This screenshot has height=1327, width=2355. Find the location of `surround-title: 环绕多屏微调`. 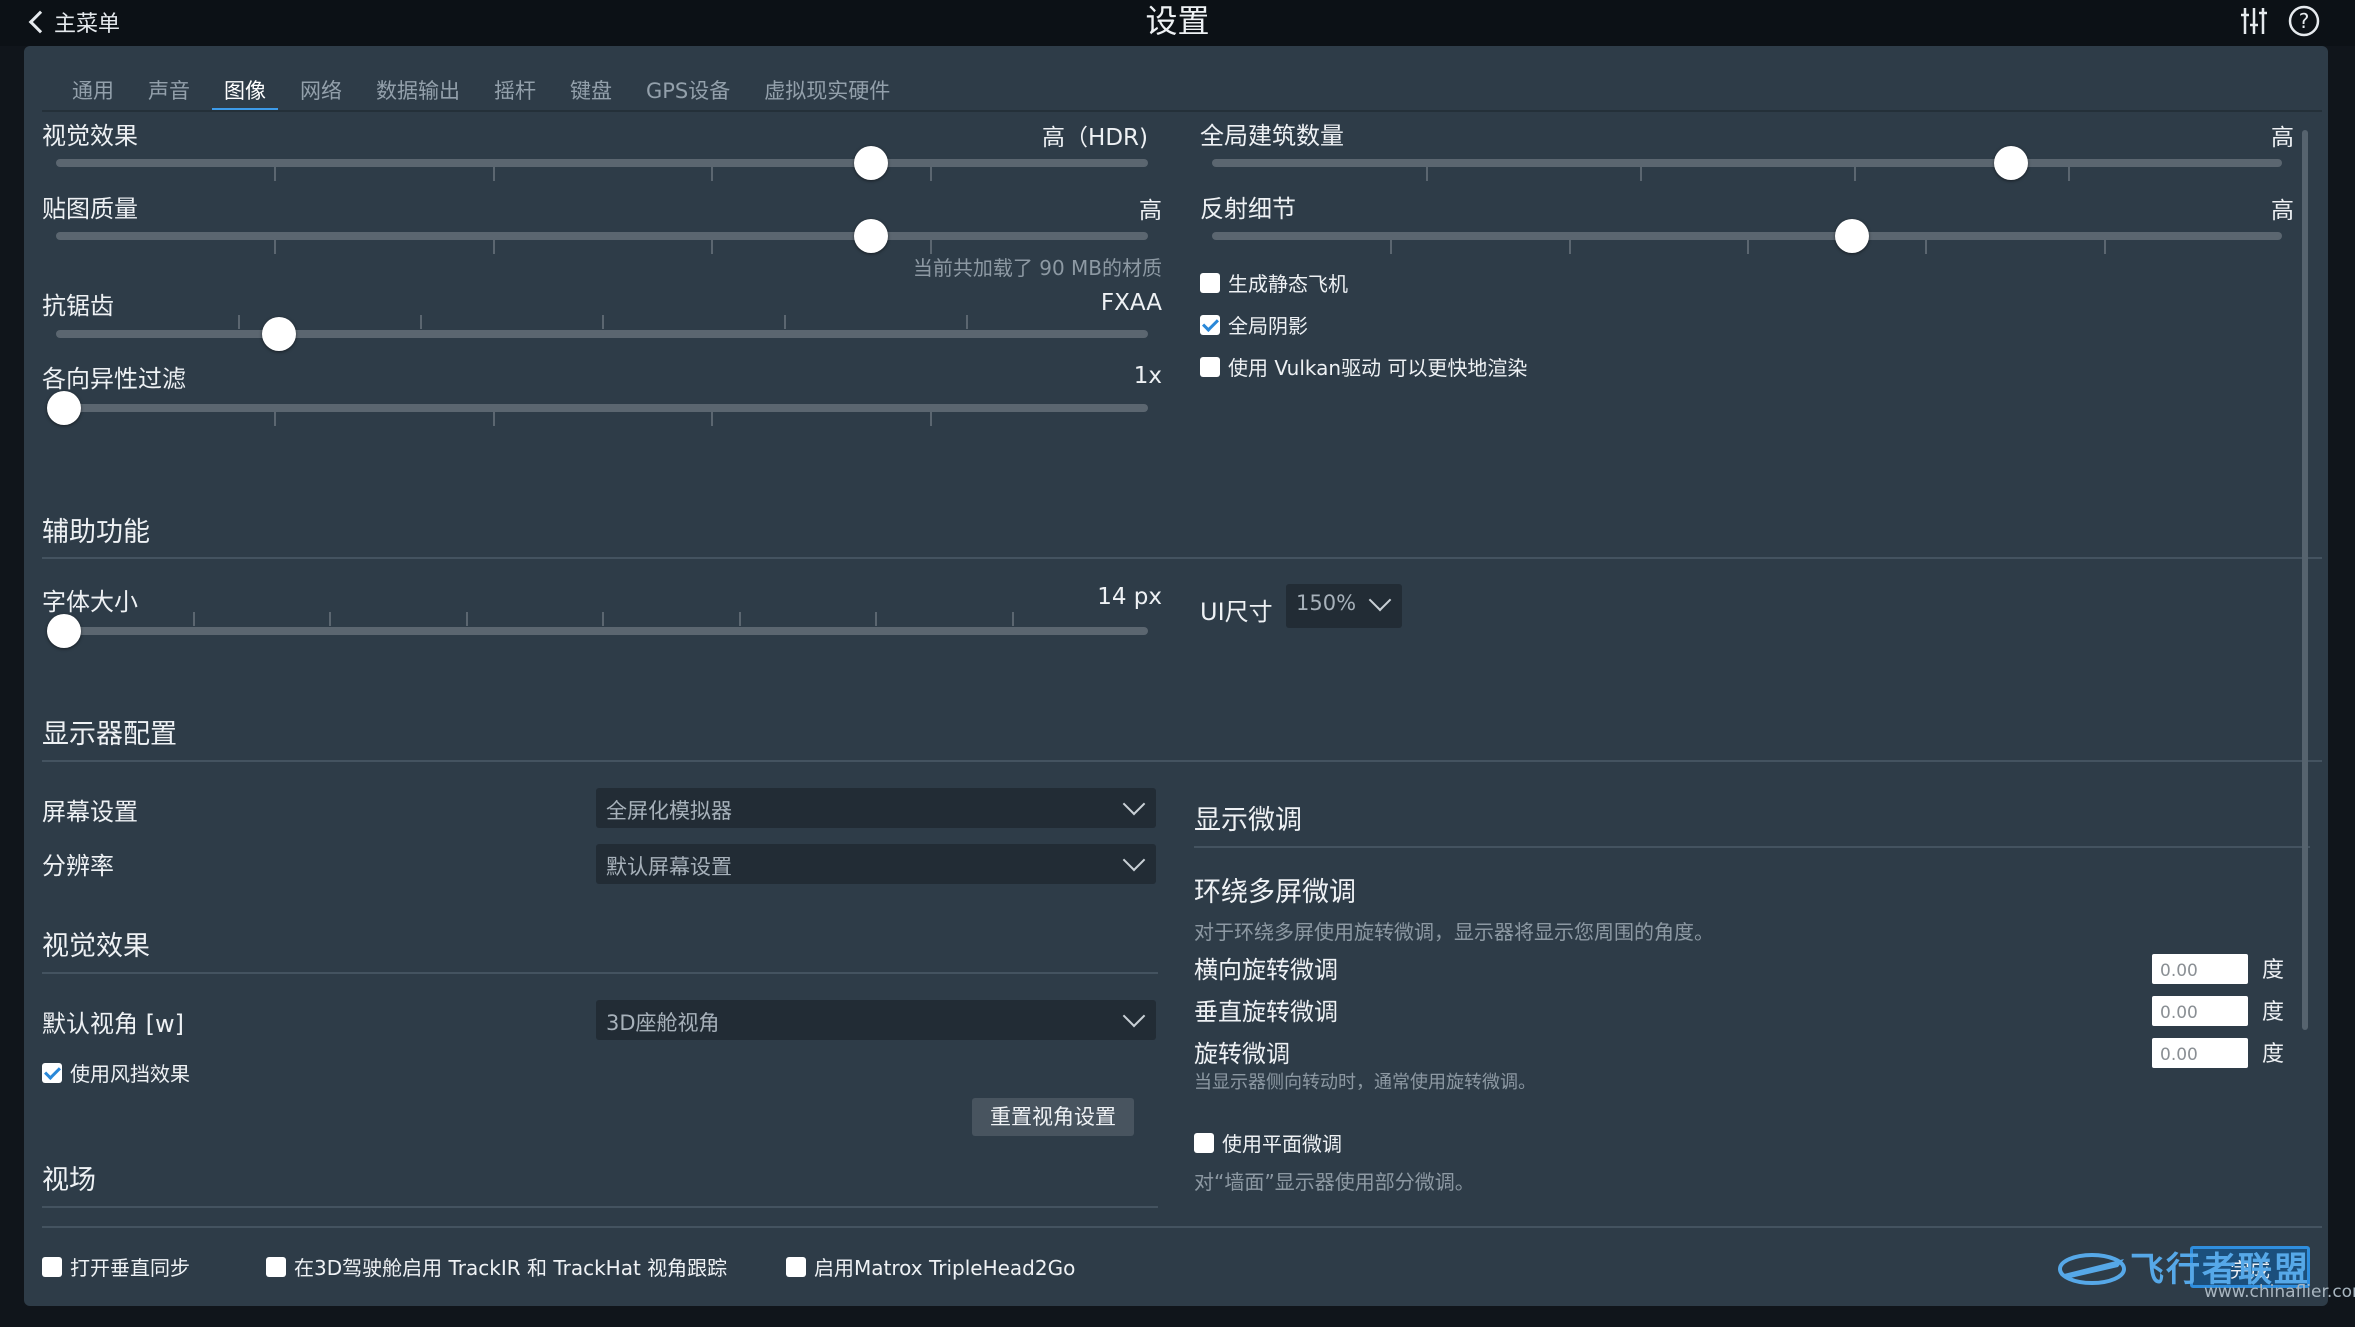

surround-title: 环绕多屏微调 is located at coordinates (1275, 892).